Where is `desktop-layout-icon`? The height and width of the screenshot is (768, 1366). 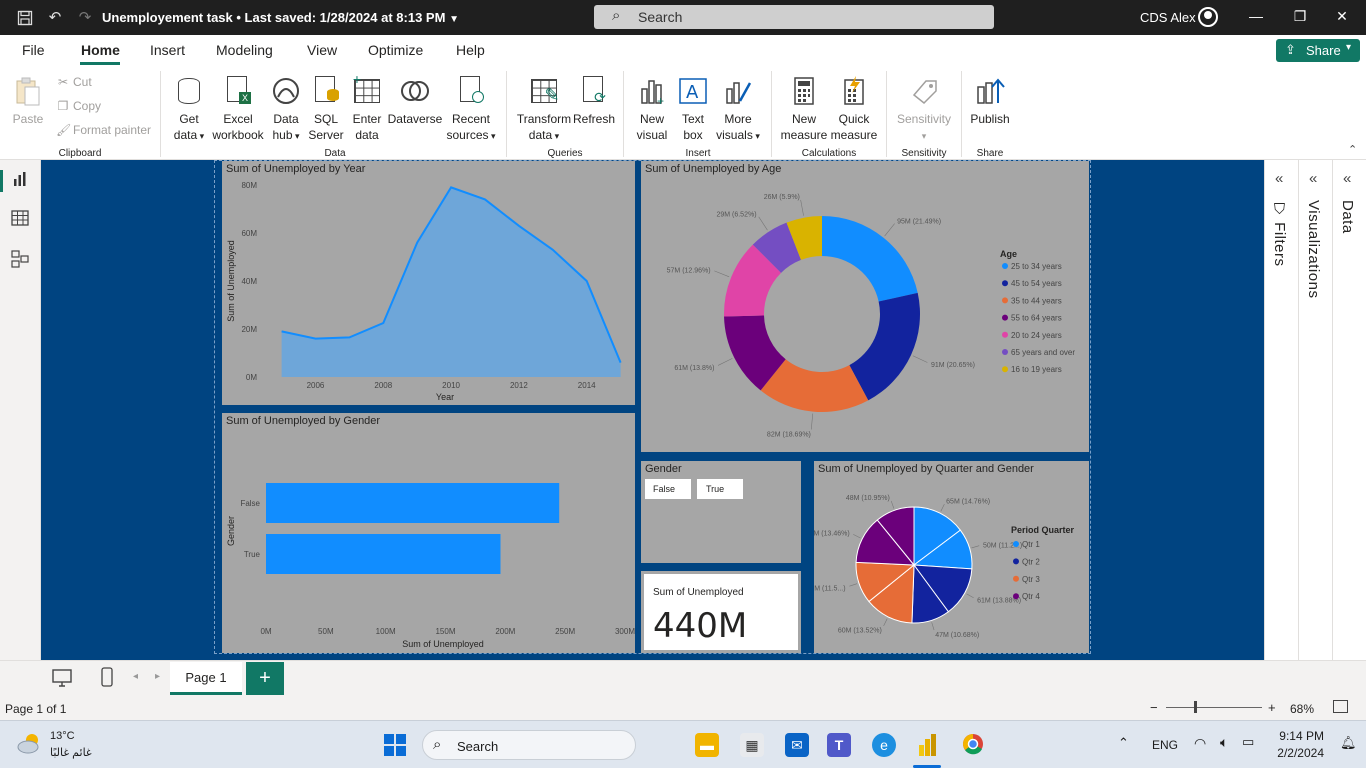
desktop-layout-icon is located at coordinates (62, 680).